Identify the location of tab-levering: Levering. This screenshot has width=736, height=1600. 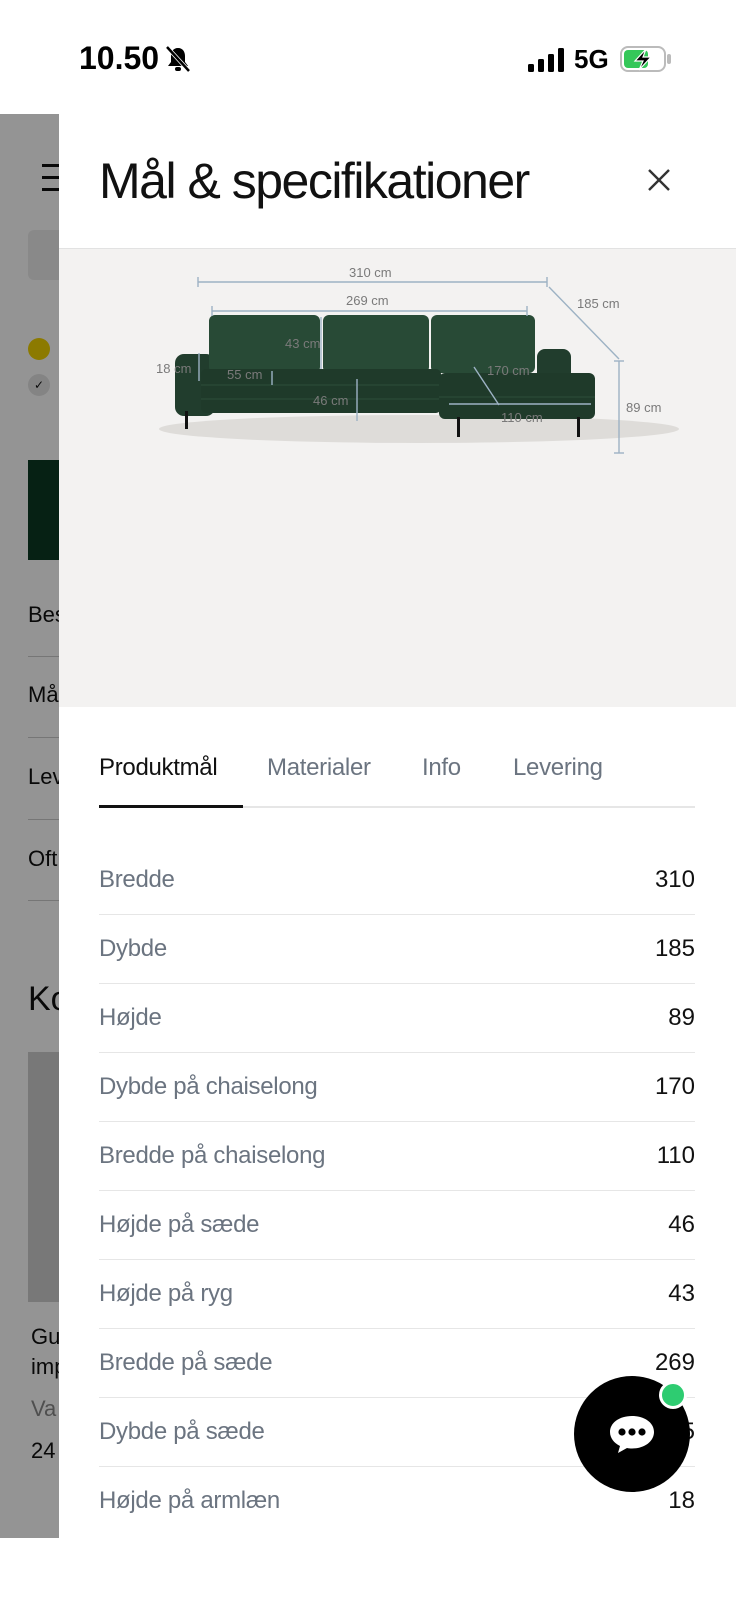
(558, 768).